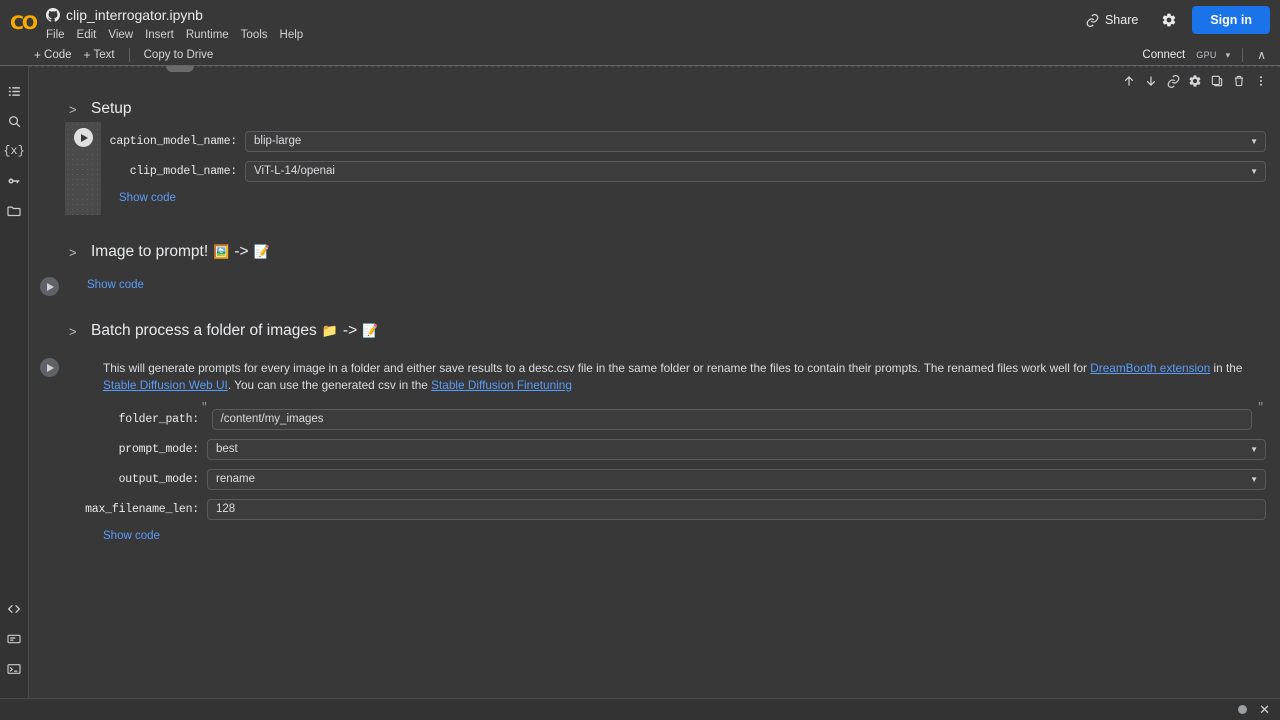 Image resolution: width=1280 pixels, height=720 pixels. Describe the element at coordinates (131, 533) in the screenshot. I see `show-code-link-batch-process: Show code` at that location.